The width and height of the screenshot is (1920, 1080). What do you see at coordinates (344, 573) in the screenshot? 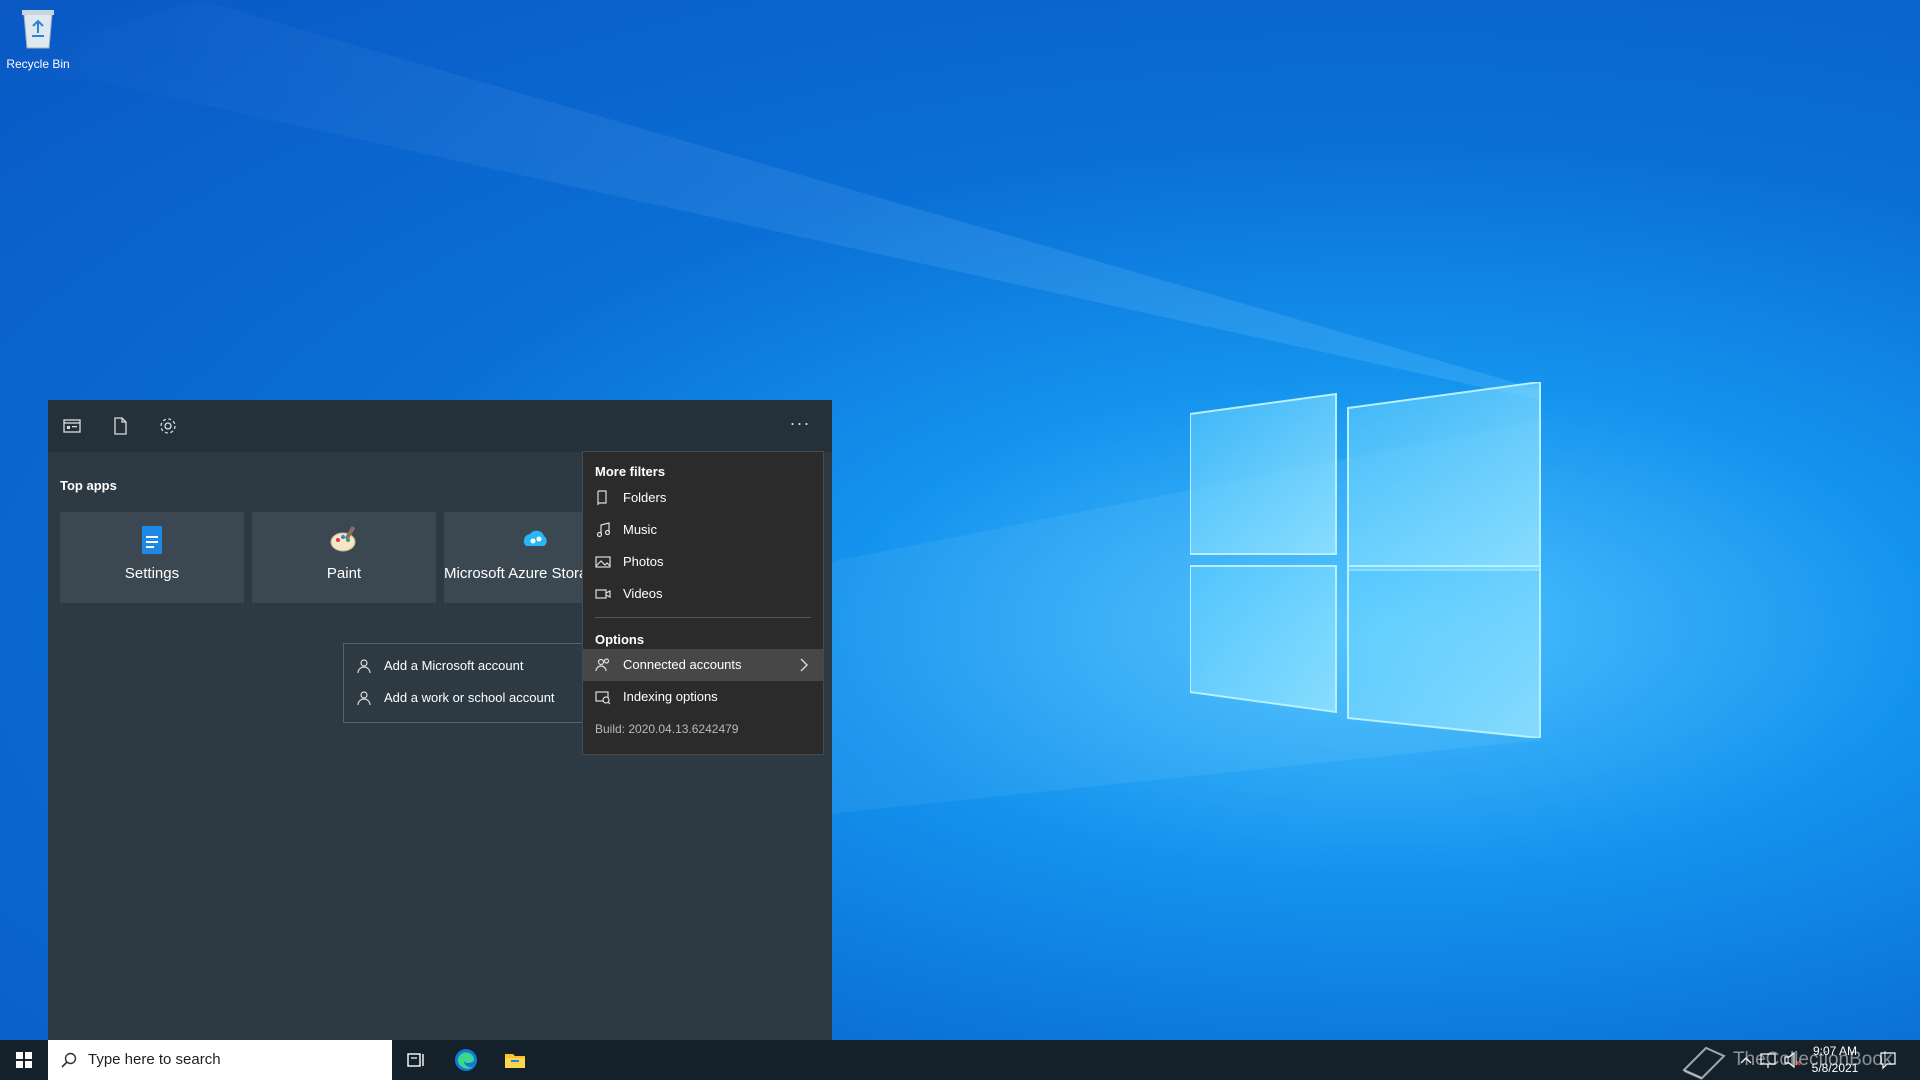
I see `top-app-label: Paint` at bounding box center [344, 573].